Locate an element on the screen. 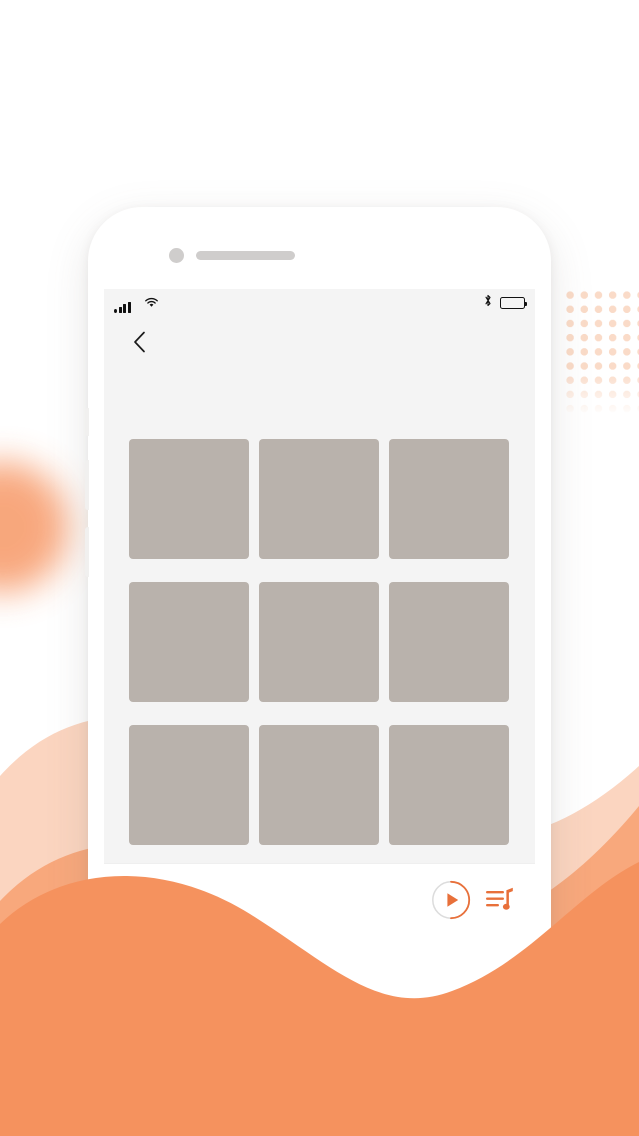 The height and width of the screenshot is (1136, 639). mini-player-bar is located at coordinates (319, 899).